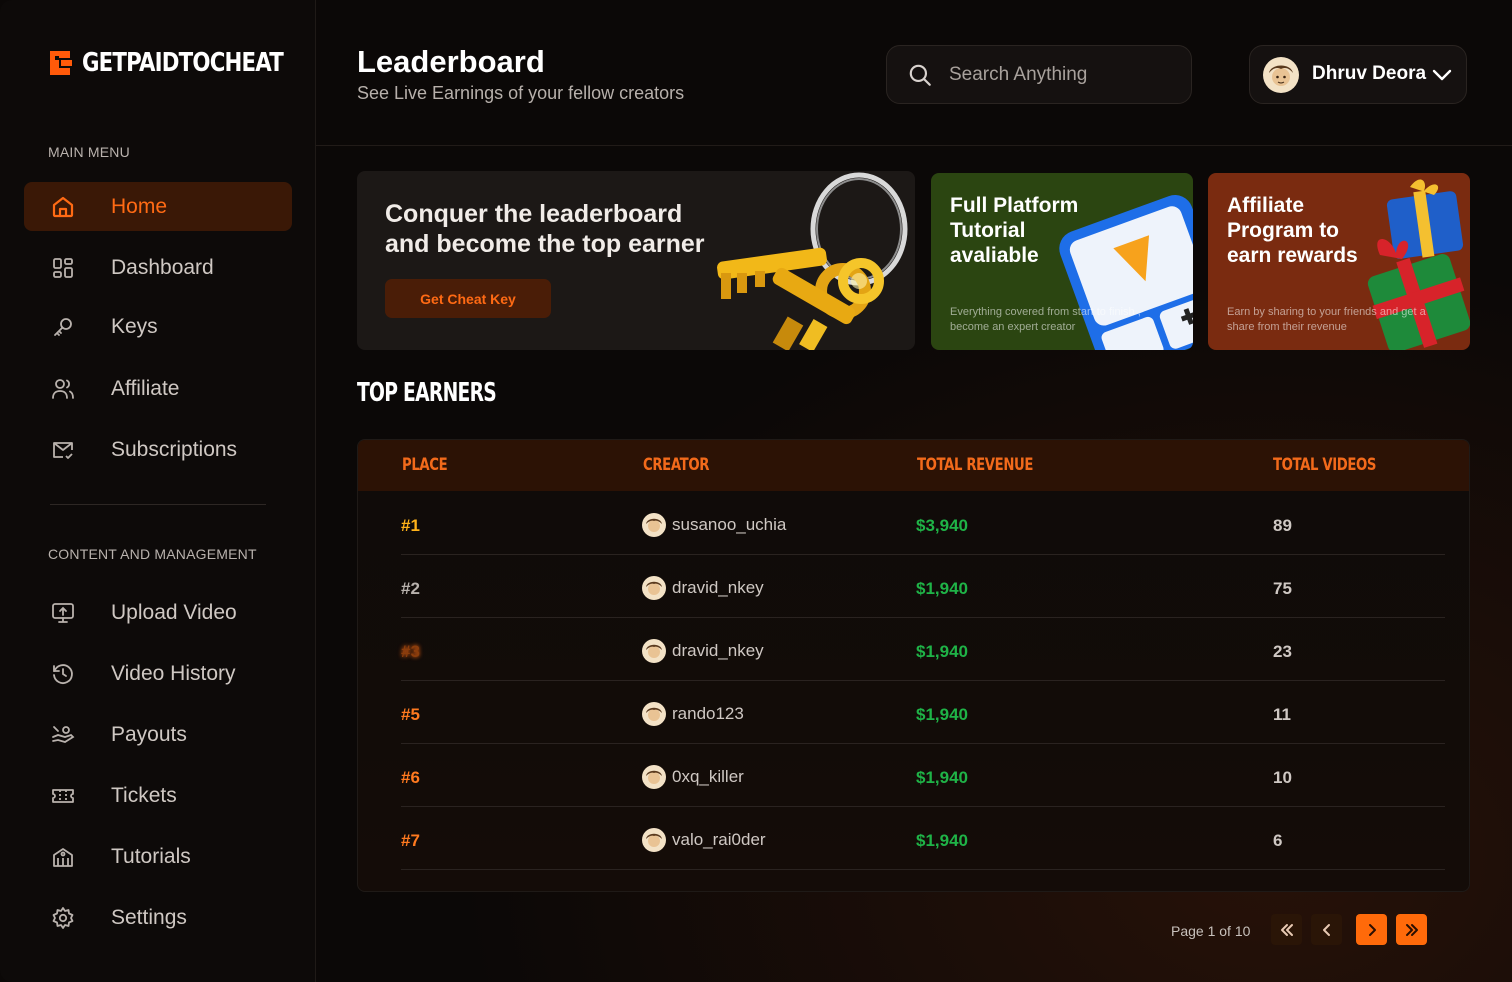  Describe the element at coordinates (1278, 840) in the screenshot. I see `videos-cell: 6` at that location.